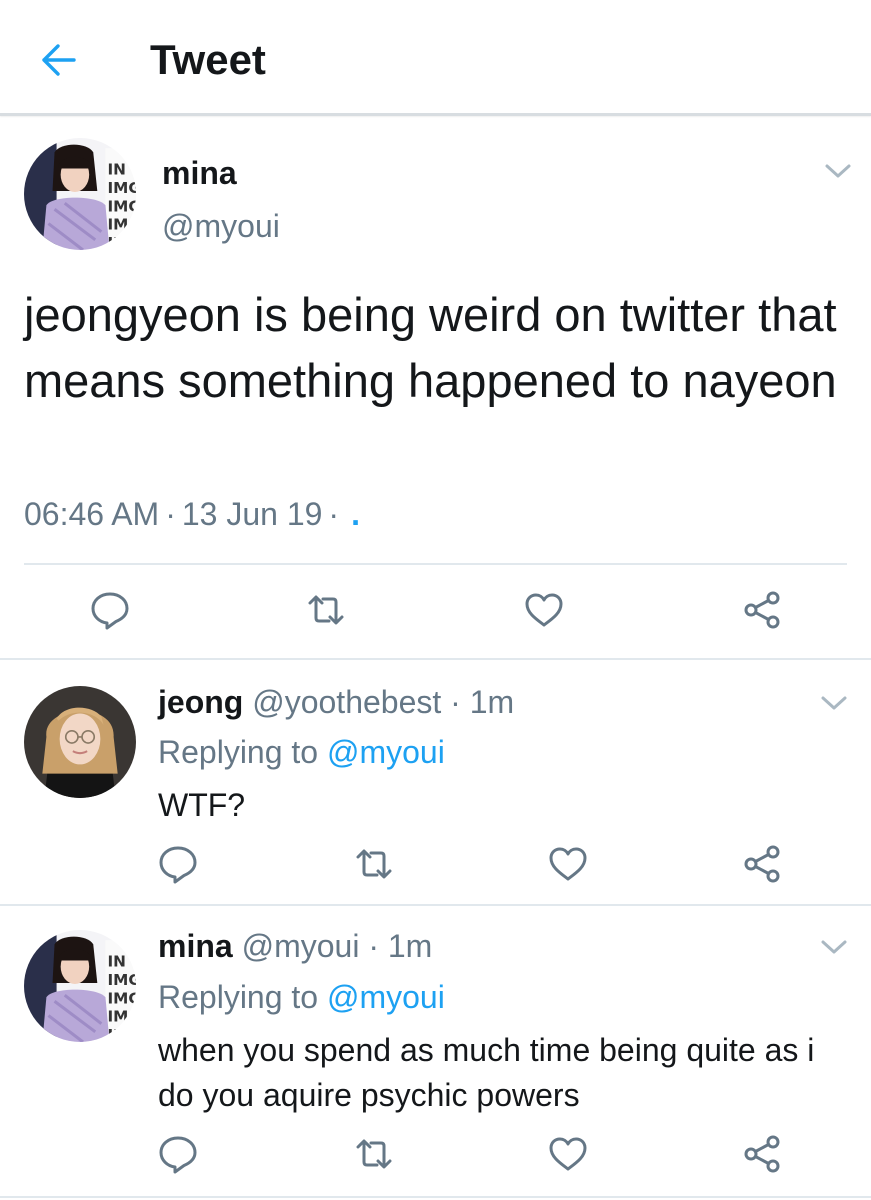 The image size is (871, 1200). What do you see at coordinates (252, 514) in the screenshot?
I see `tweet-date: 13 Jun 19` at bounding box center [252, 514].